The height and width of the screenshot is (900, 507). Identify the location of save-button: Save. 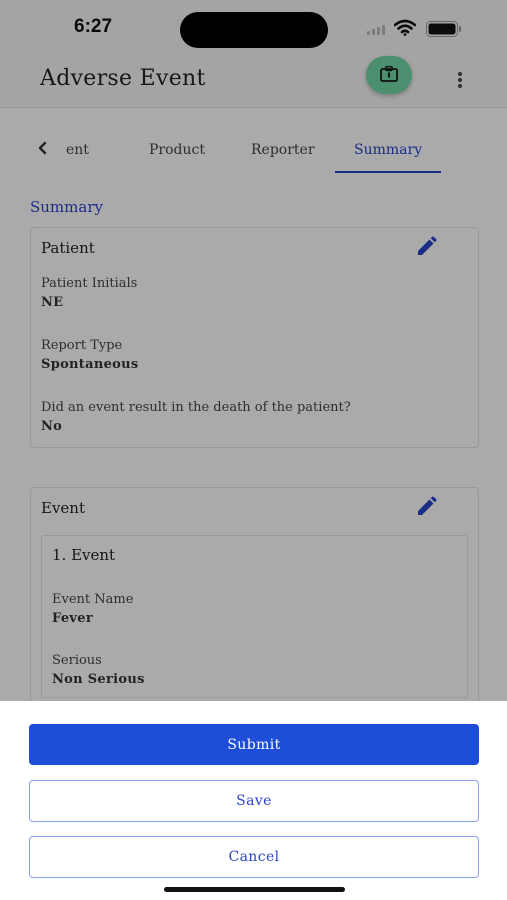
(254, 801).